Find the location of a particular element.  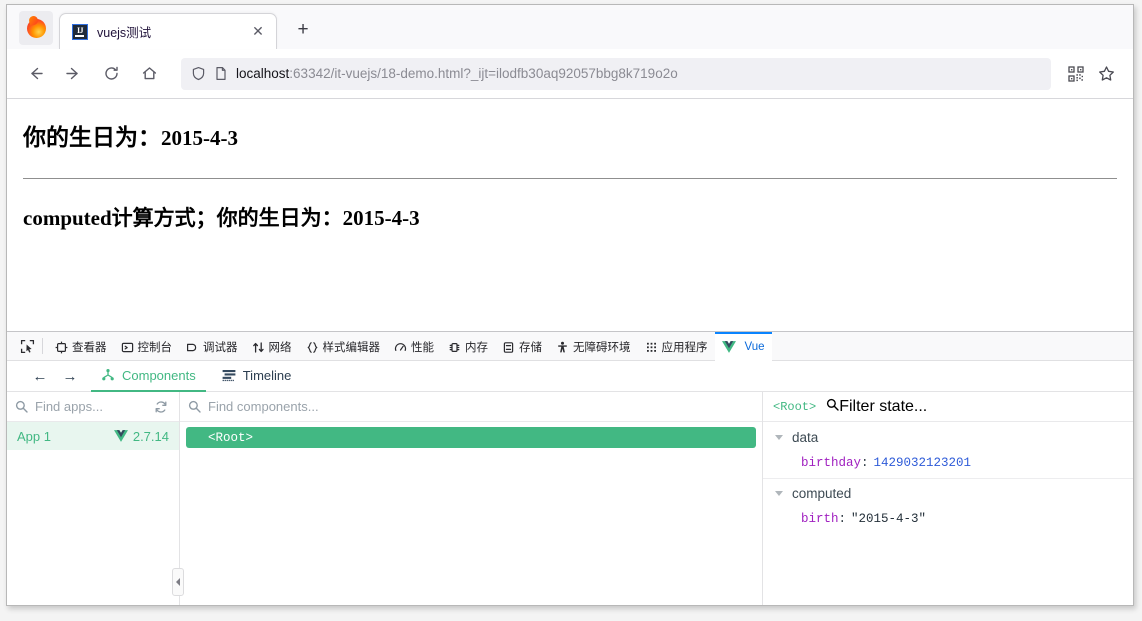

firefox-app-button is located at coordinates (36, 28).